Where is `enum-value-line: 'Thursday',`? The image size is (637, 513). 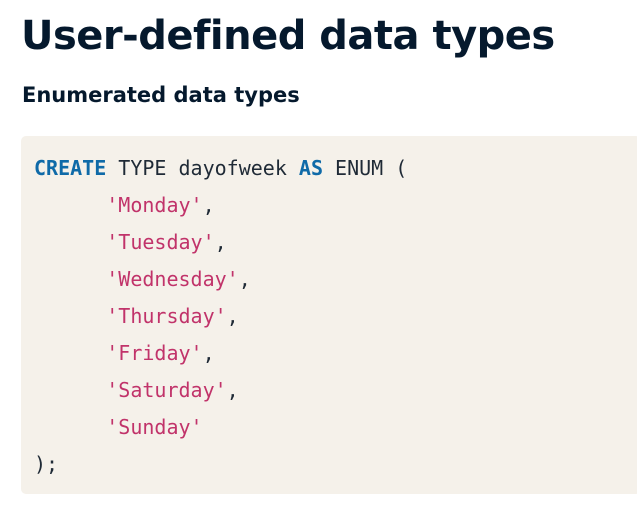 enum-value-line: 'Thursday', is located at coordinates (335, 316).